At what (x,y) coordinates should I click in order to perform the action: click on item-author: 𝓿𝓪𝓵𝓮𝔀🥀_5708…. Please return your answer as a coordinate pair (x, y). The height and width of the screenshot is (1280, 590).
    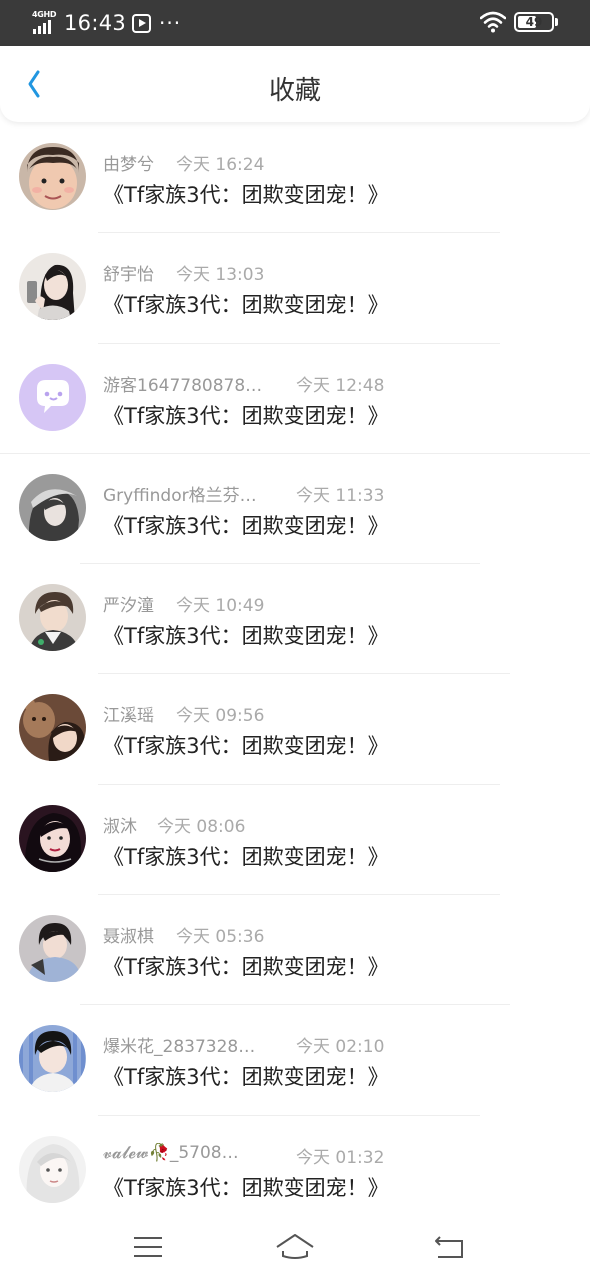
    Looking at the image, I should click on (171, 1152).